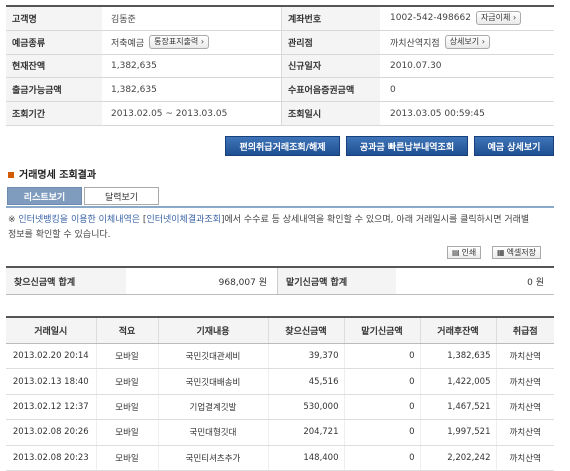  I want to click on label-customer-name: 고객명, so click(54, 18).